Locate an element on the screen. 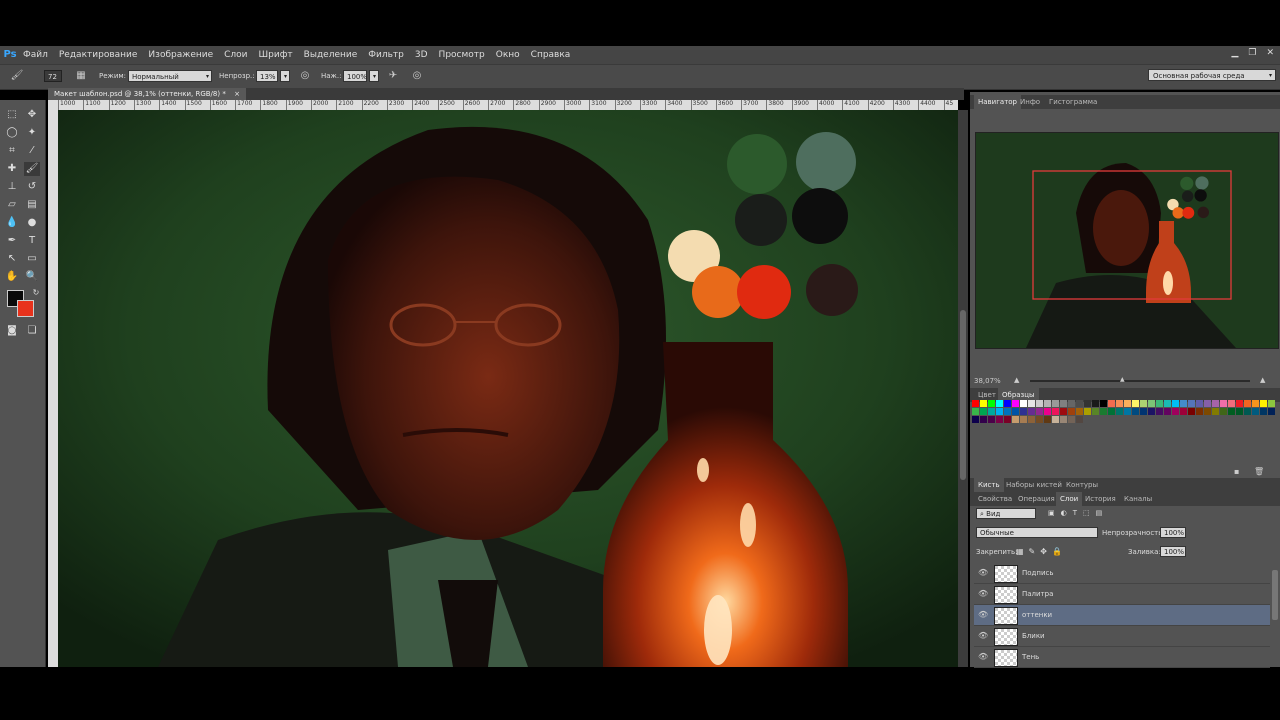 The height and width of the screenshot is (720, 1280). pressure-input: 100% is located at coordinates (355, 76).